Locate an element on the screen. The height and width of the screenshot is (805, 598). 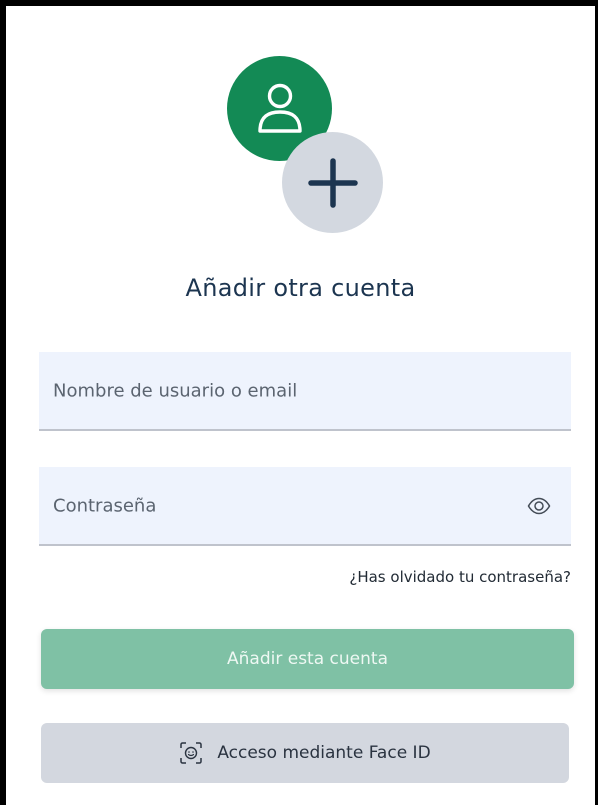
add-account-button-label: Añadir esta cuenta is located at coordinates (307, 659).